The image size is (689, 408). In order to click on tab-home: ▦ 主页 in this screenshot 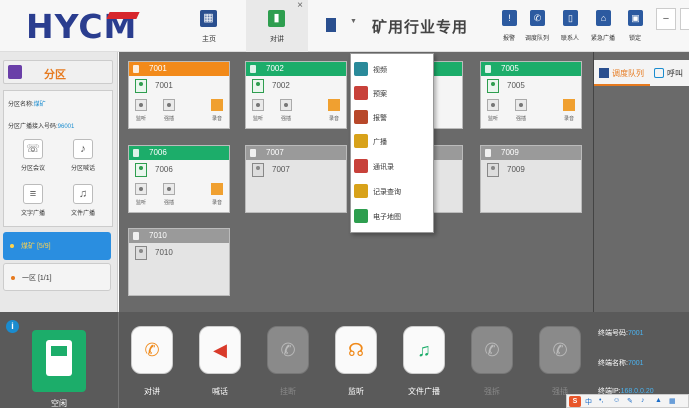, I will do `click(209, 26)`.